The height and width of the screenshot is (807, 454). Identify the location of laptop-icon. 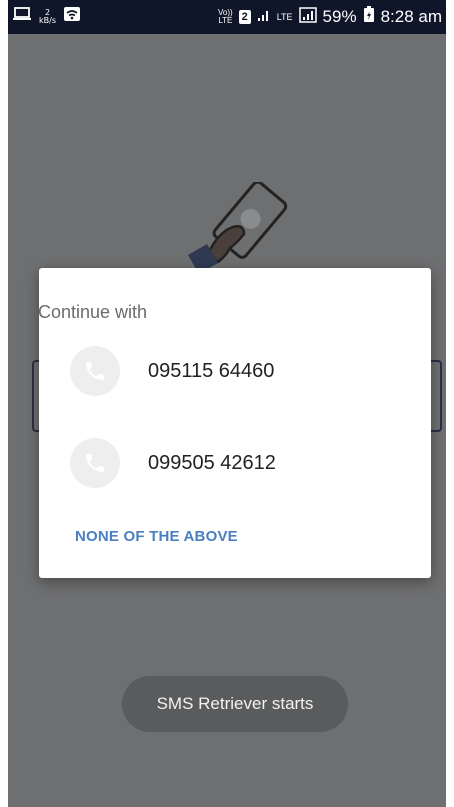
(22, 16).